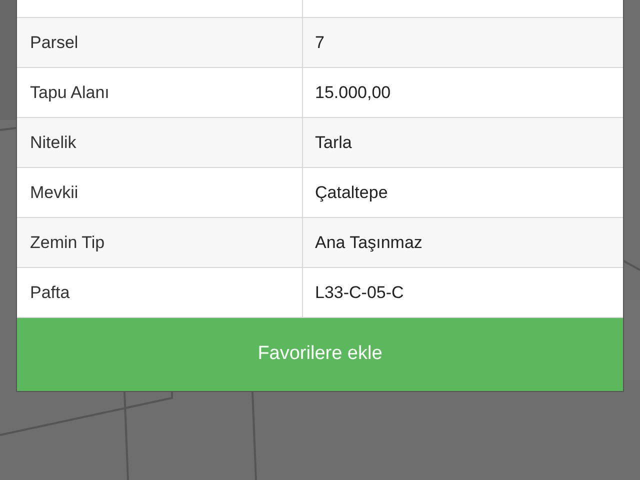 This screenshot has width=640, height=480. Describe the element at coordinates (320, 354) in the screenshot. I see `add-to-favorites-button: Favorilere ekle` at that location.